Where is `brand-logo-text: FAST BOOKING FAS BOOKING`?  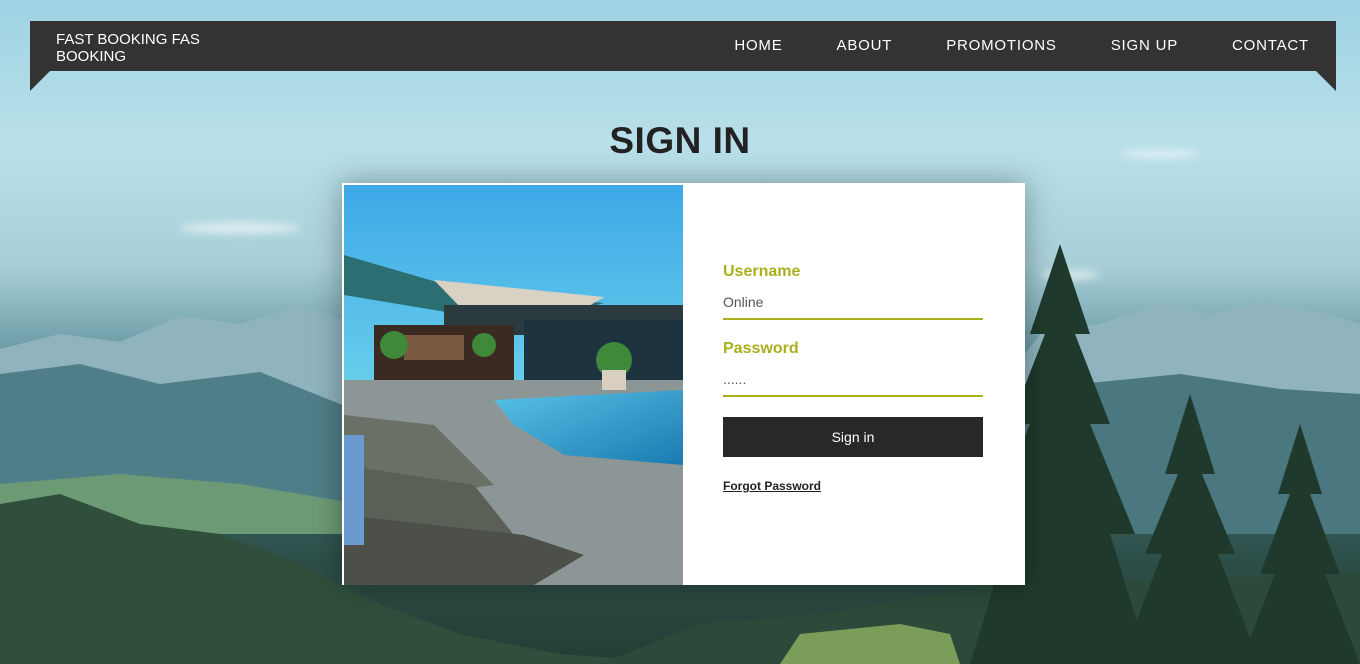
brand-logo-text: FAST BOOKING FAS BOOKING is located at coordinates (141, 48).